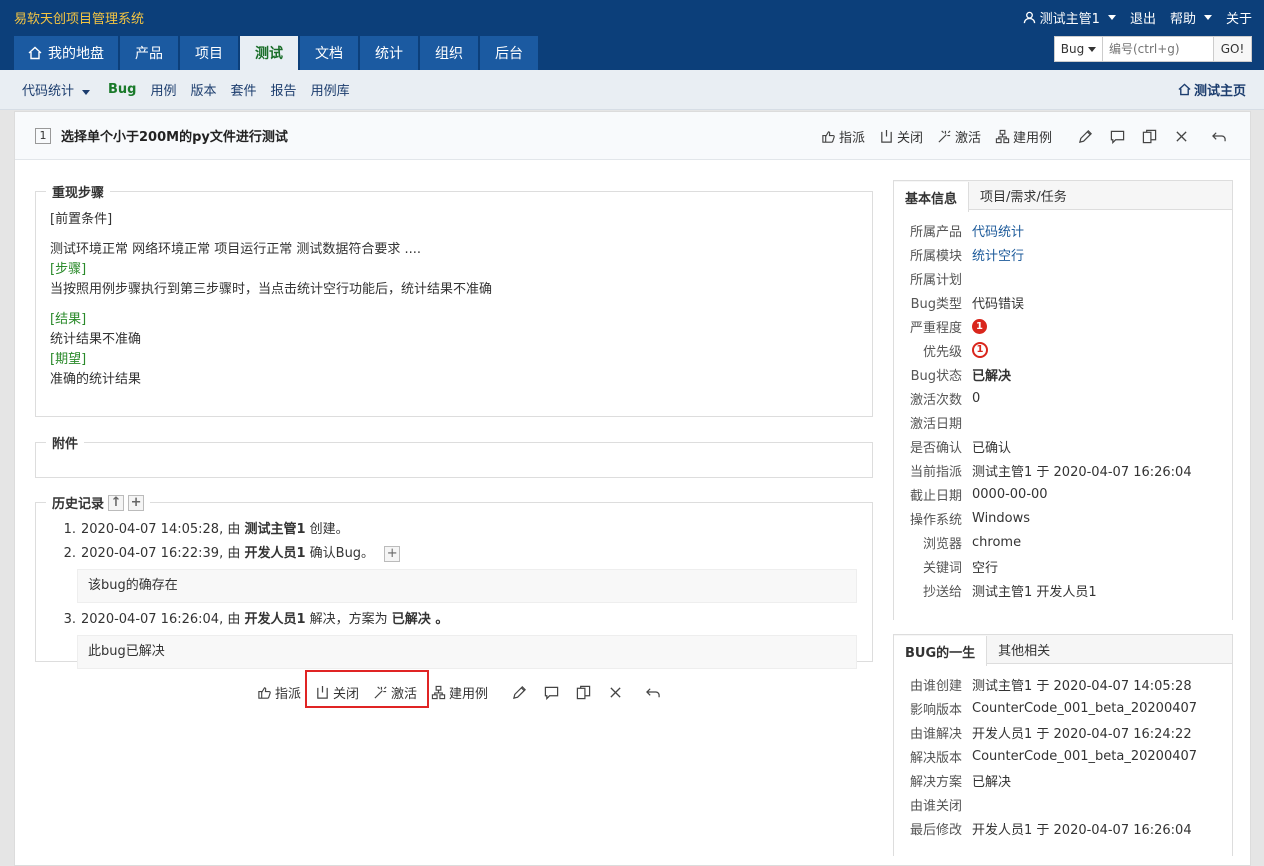 This screenshot has width=1264, height=866. Describe the element at coordinates (1024, 649) in the screenshot. I see `tab-other-related: 其他相关` at that location.